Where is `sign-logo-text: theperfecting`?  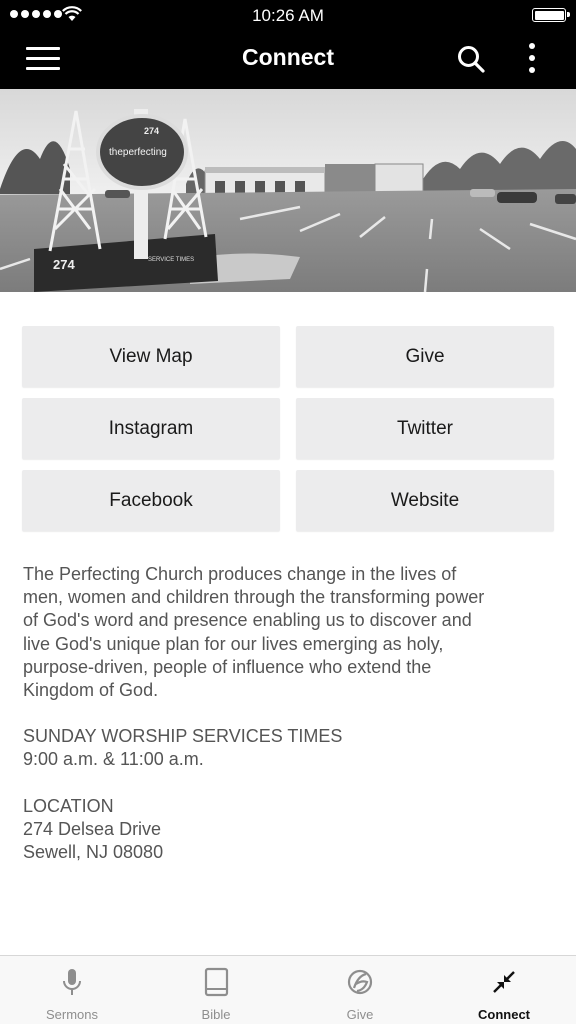 sign-logo-text: theperfecting is located at coordinates (138, 152).